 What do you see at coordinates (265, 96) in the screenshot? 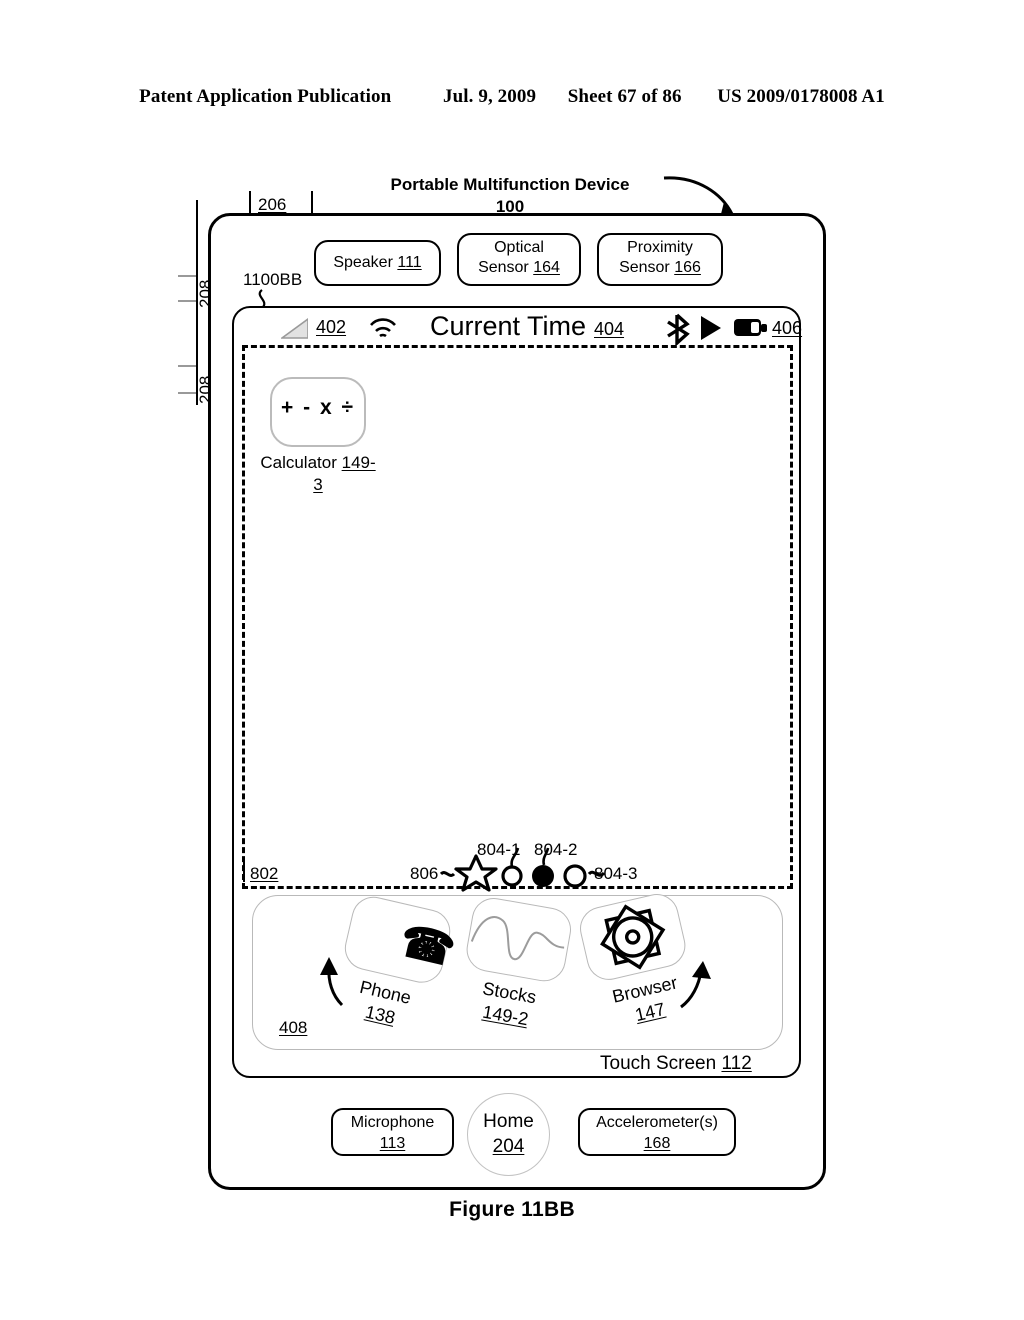
I see `publication-title: Patent Application Publication` at bounding box center [265, 96].